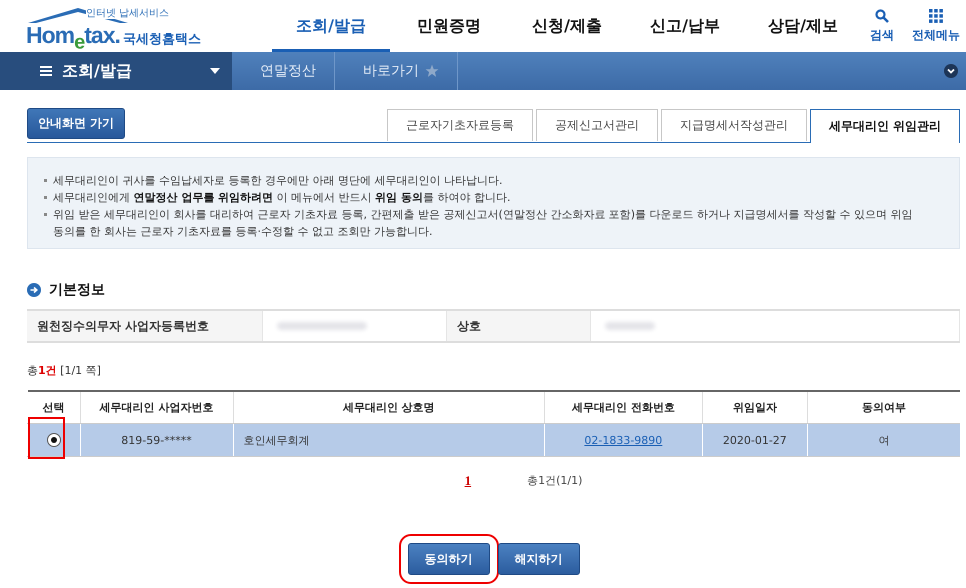 The image size is (966, 588). What do you see at coordinates (597, 125) in the screenshot?
I see `tab: 공제신고서관리` at bounding box center [597, 125].